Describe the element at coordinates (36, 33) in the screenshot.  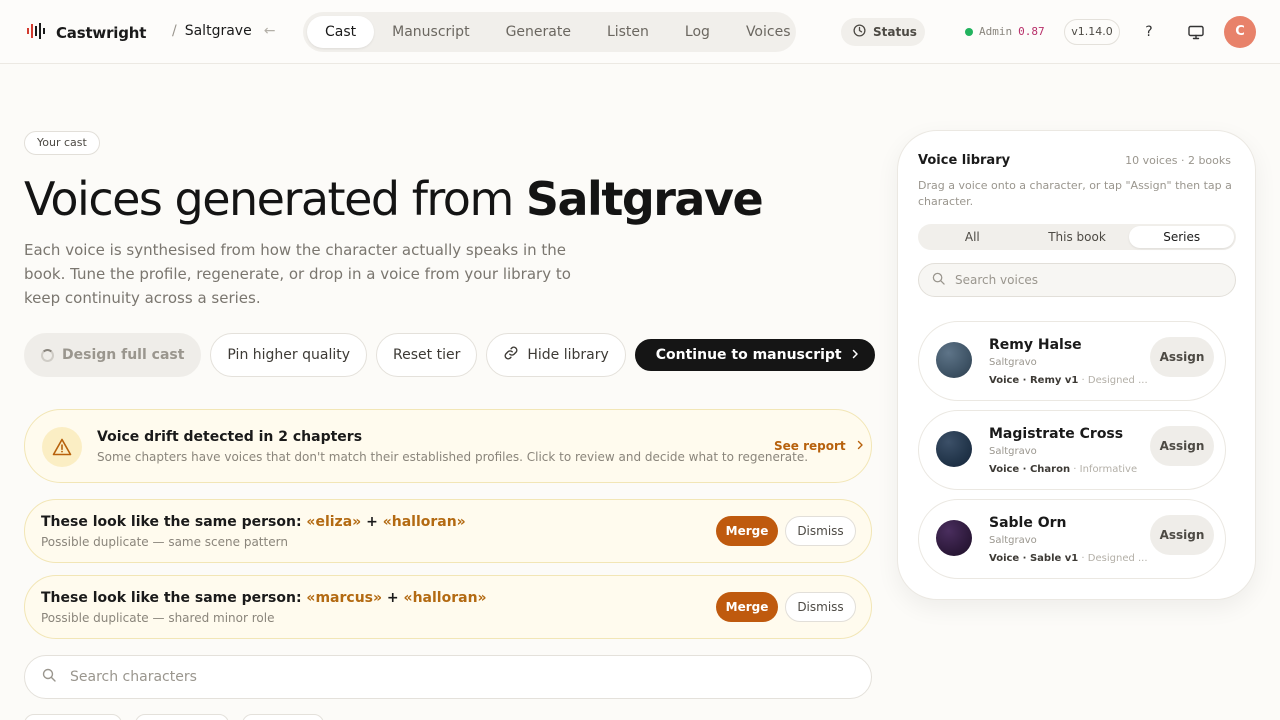
I see `waveform-logo-icon` at that location.